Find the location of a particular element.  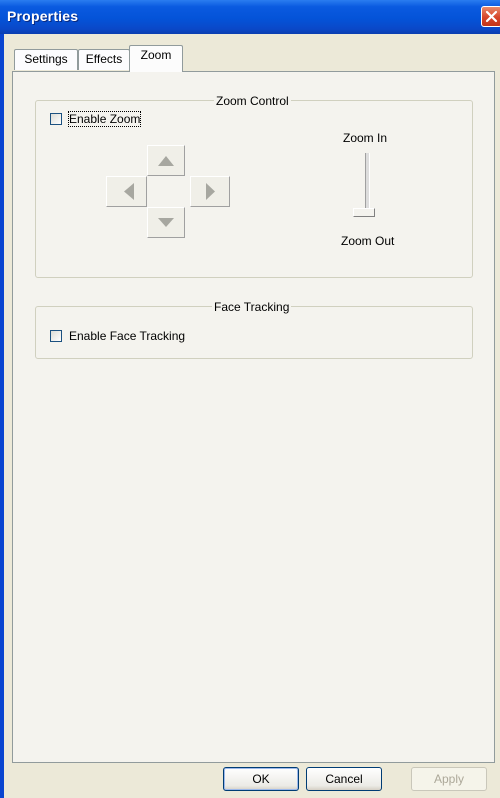

zoom-out-label: Zoom Out is located at coordinates (368, 241).